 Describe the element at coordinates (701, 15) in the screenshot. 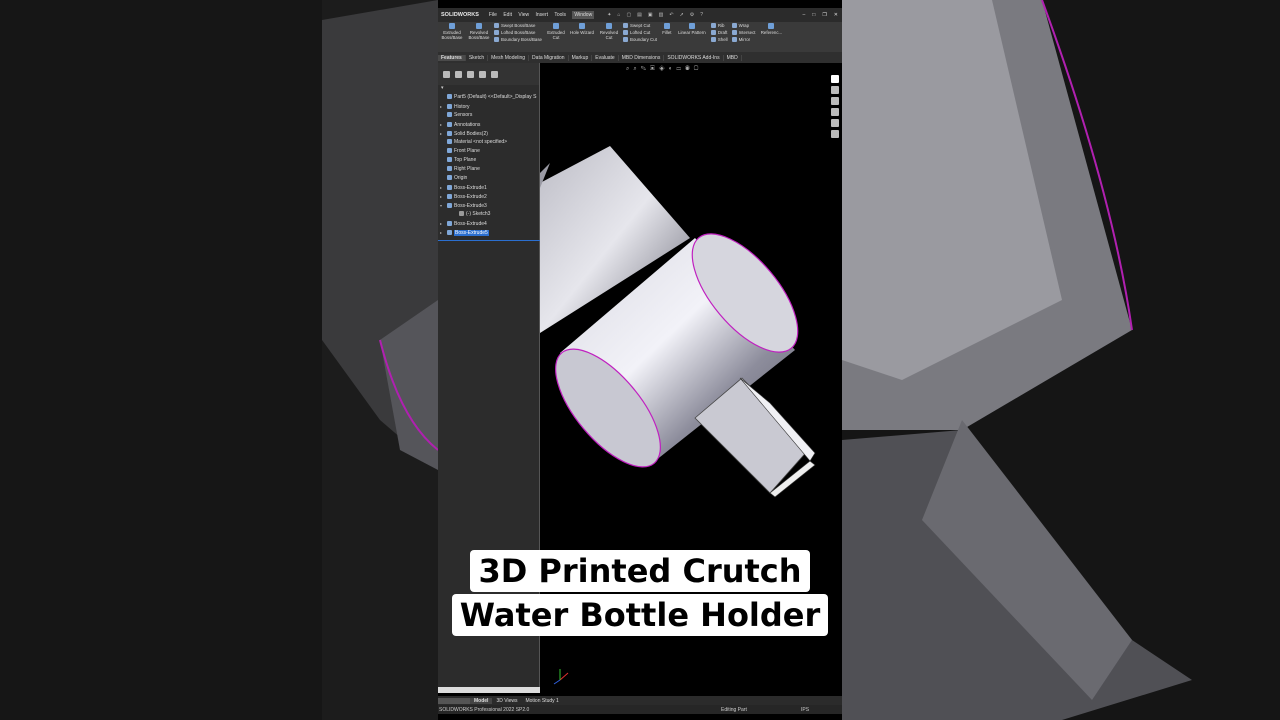

I see `help-icon: ?` at that location.